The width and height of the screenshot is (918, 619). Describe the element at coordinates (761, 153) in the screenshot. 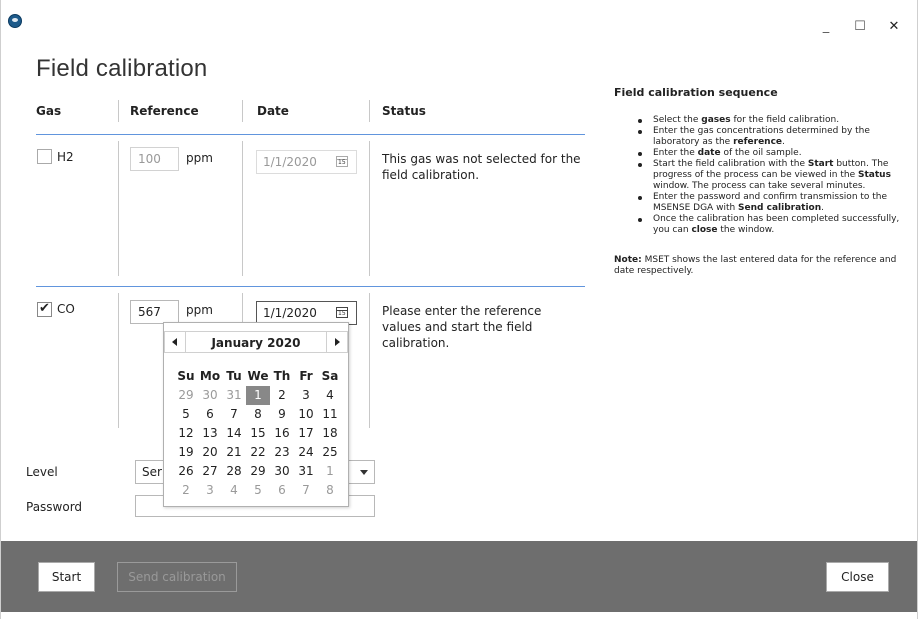

I see `help-step-text: of the oil sample.` at that location.